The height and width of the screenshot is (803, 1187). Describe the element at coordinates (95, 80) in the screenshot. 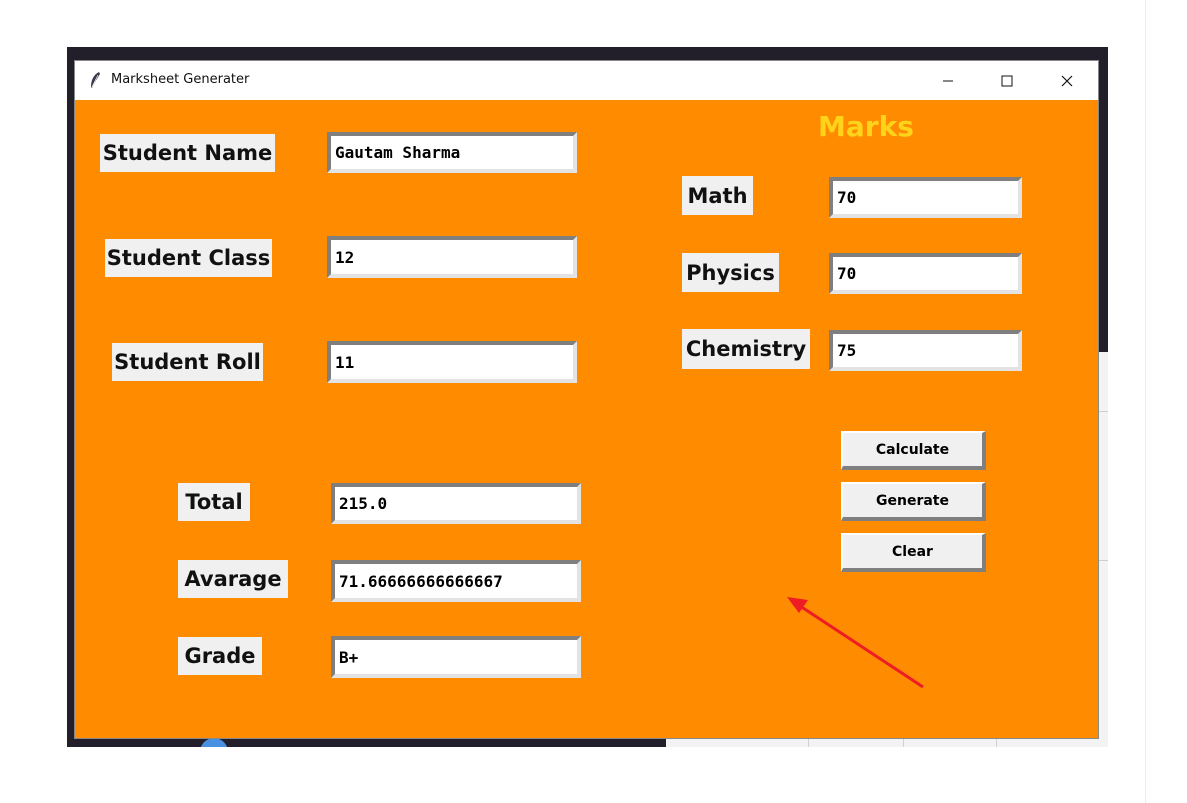

I see `feather-icon` at that location.